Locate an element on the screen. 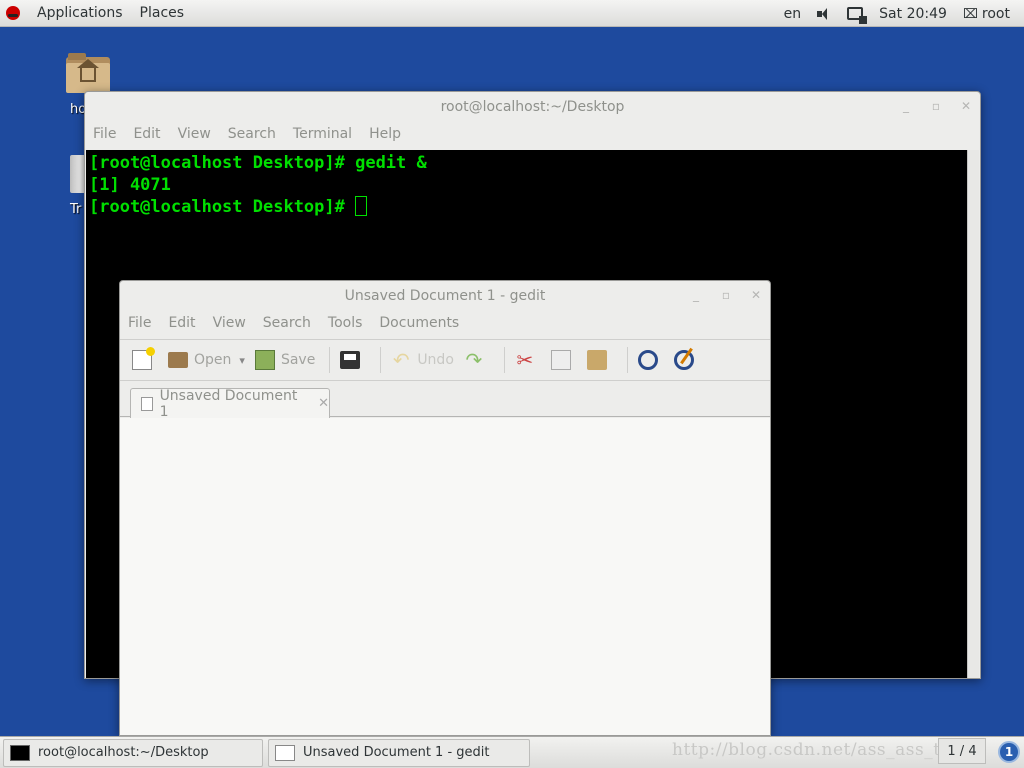  applications-menu: Applications is located at coordinates (80, 13).